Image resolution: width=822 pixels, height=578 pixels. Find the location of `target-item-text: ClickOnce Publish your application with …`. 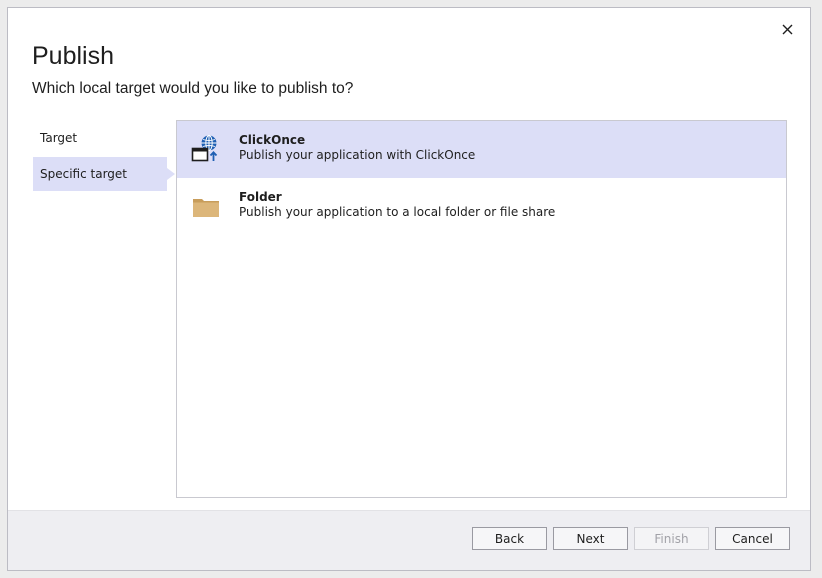

target-item-text: ClickOnce Publish your application with … is located at coordinates (357, 148).